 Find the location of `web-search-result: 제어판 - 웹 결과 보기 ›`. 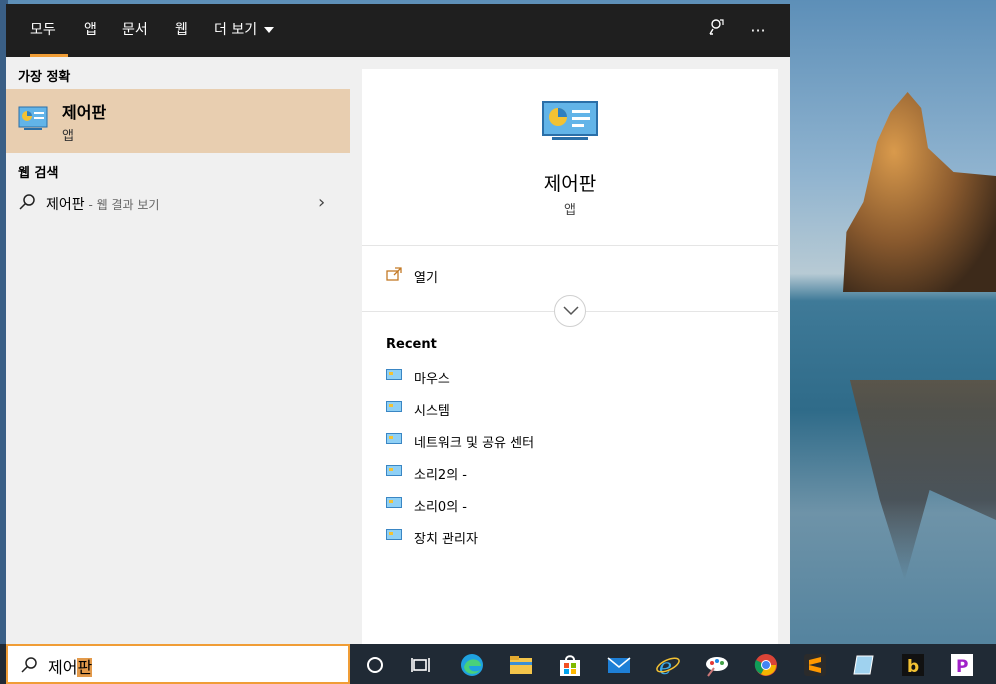

web-search-result: 제어판 - 웹 결과 보기 › is located at coordinates (178, 204).